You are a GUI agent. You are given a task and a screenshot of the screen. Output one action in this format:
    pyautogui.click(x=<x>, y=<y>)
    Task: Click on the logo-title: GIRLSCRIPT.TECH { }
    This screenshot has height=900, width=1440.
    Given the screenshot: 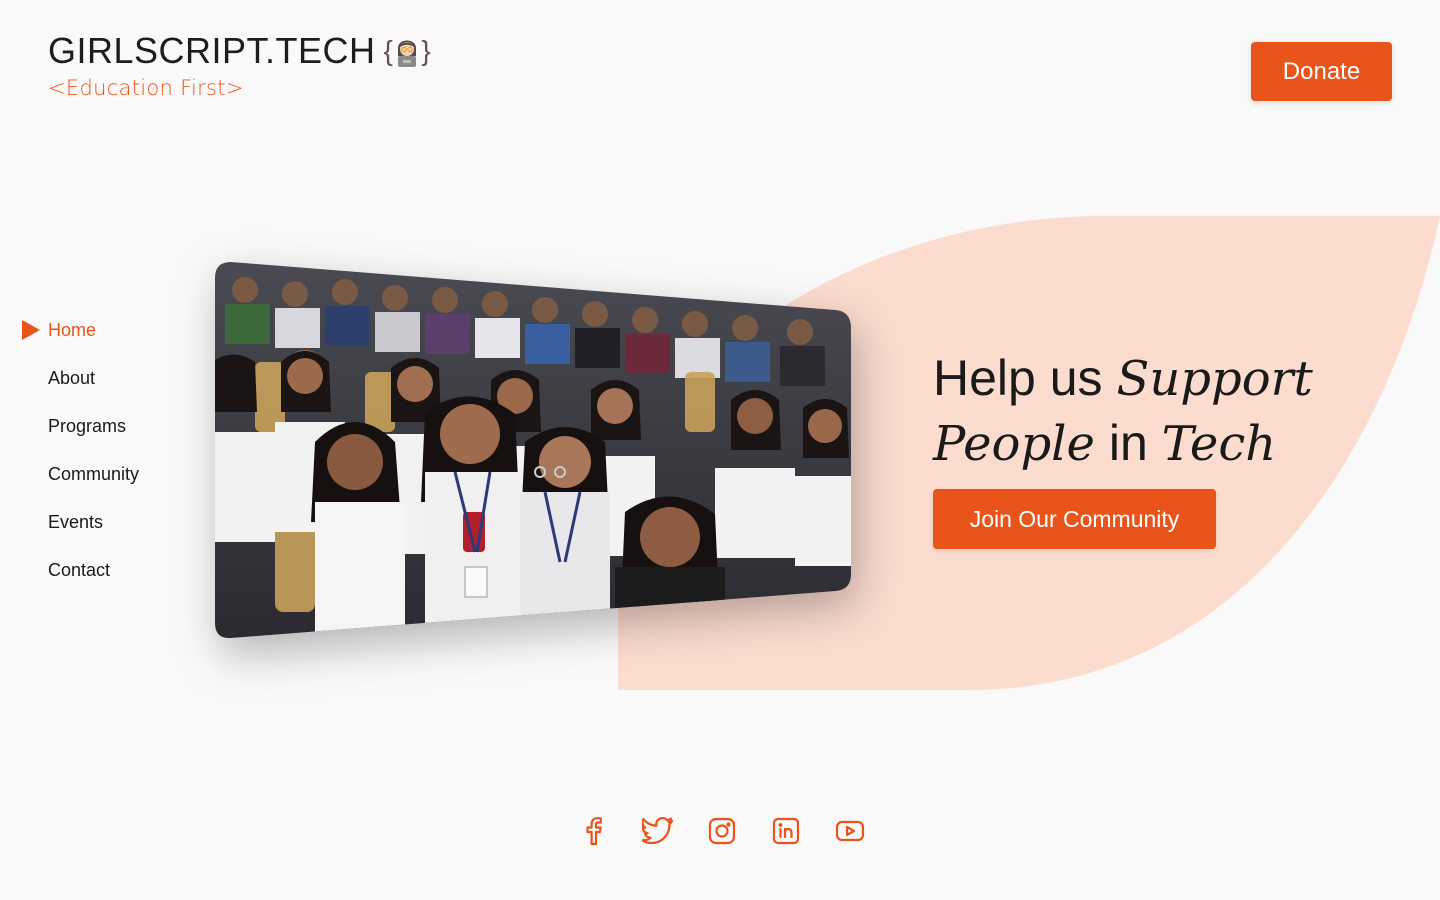 What is the action you would take?
    pyautogui.click(x=239, y=51)
    